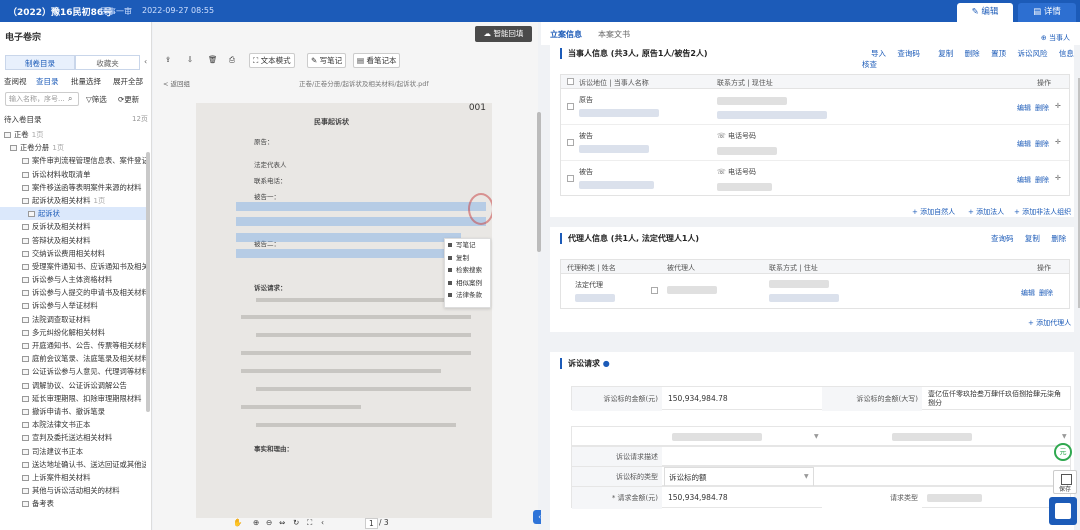 This screenshot has height=530, width=1080. What do you see at coordinates (73, 319) in the screenshot?
I see `tree-item: 法院调查取证材料` at bounding box center [73, 319].